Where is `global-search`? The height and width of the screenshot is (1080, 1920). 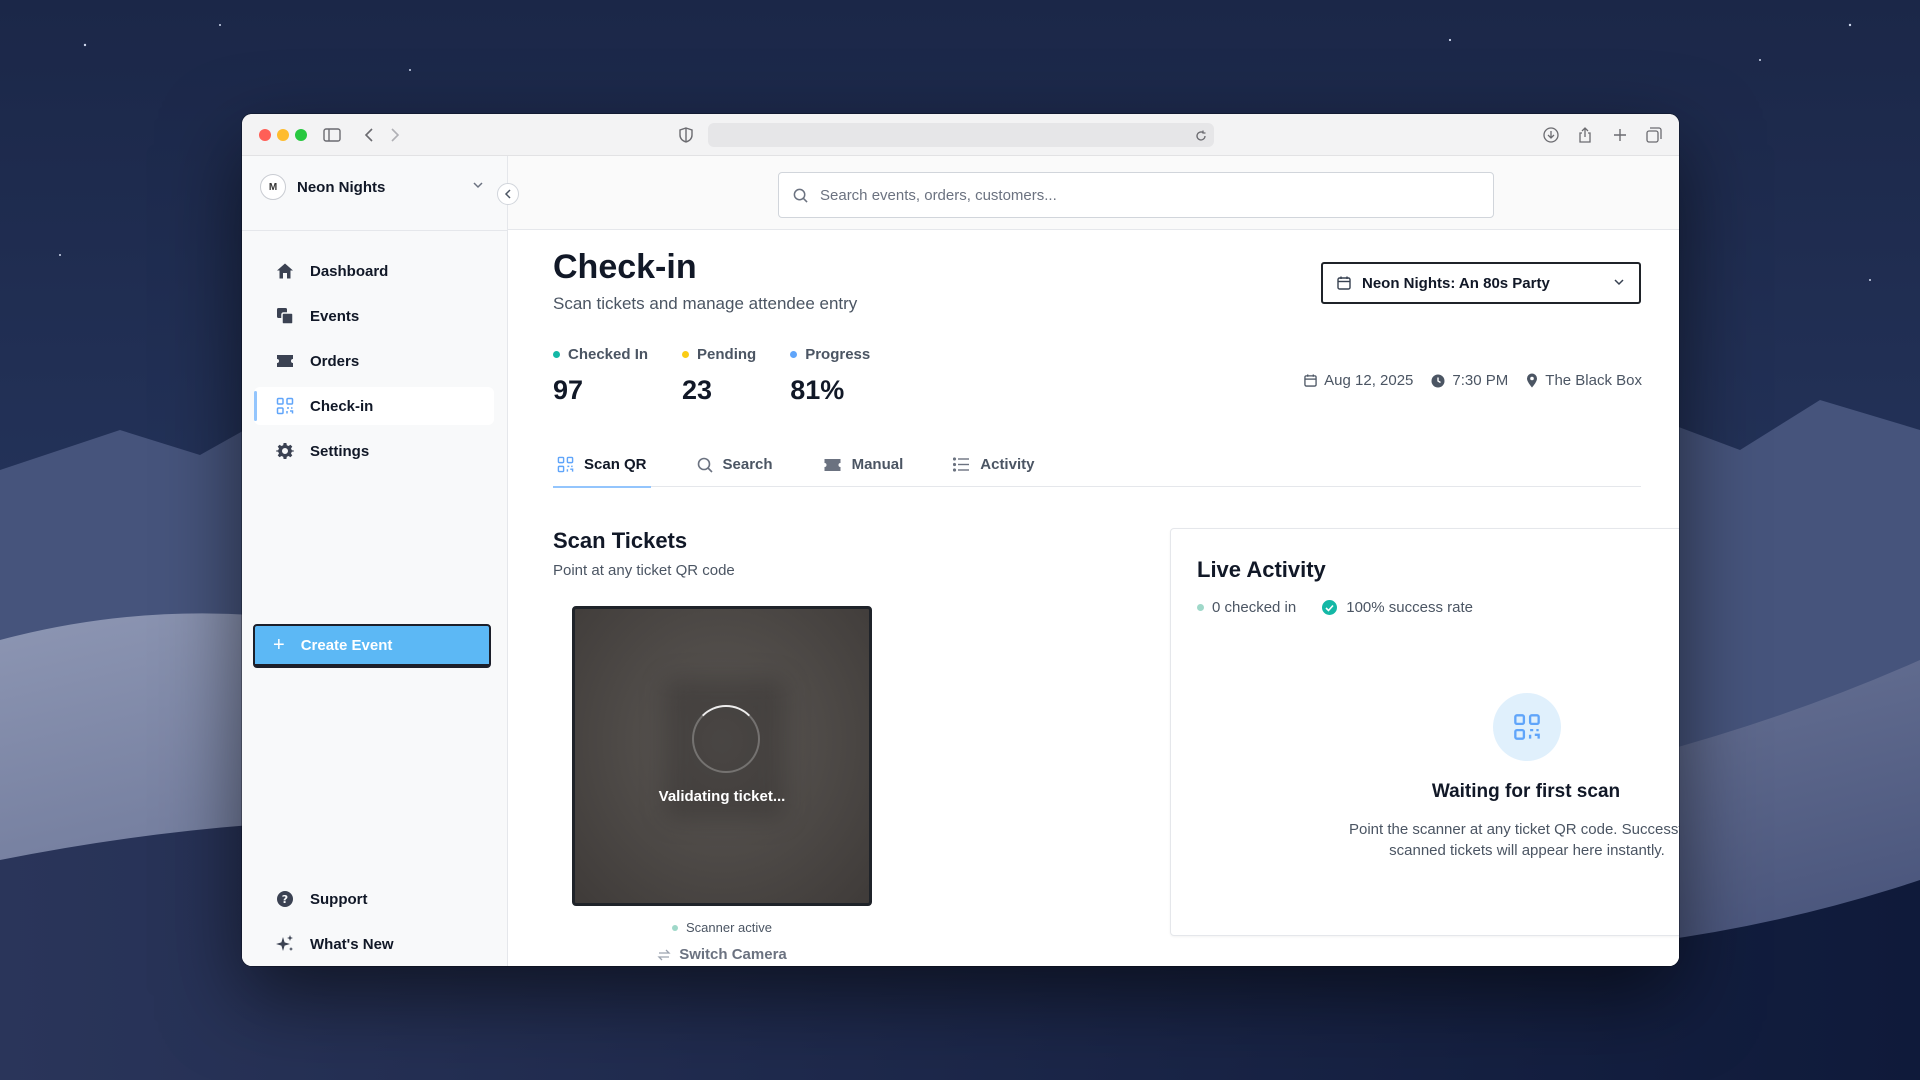 global-search is located at coordinates (1136, 195).